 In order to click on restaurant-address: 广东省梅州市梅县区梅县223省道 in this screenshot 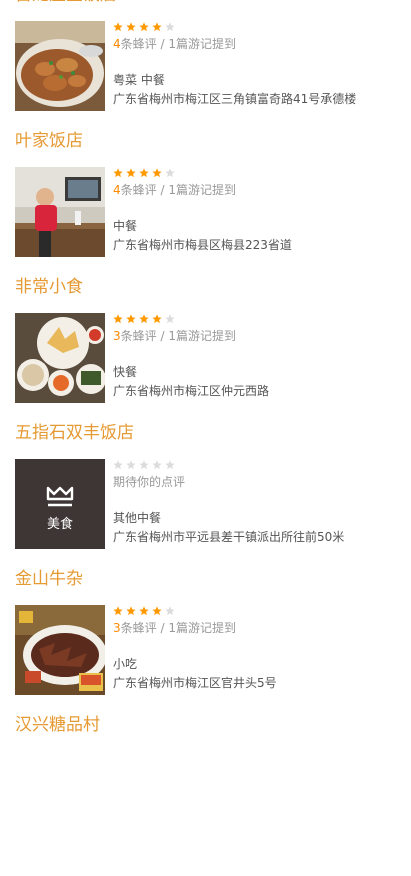, I will do `click(202, 245)`.